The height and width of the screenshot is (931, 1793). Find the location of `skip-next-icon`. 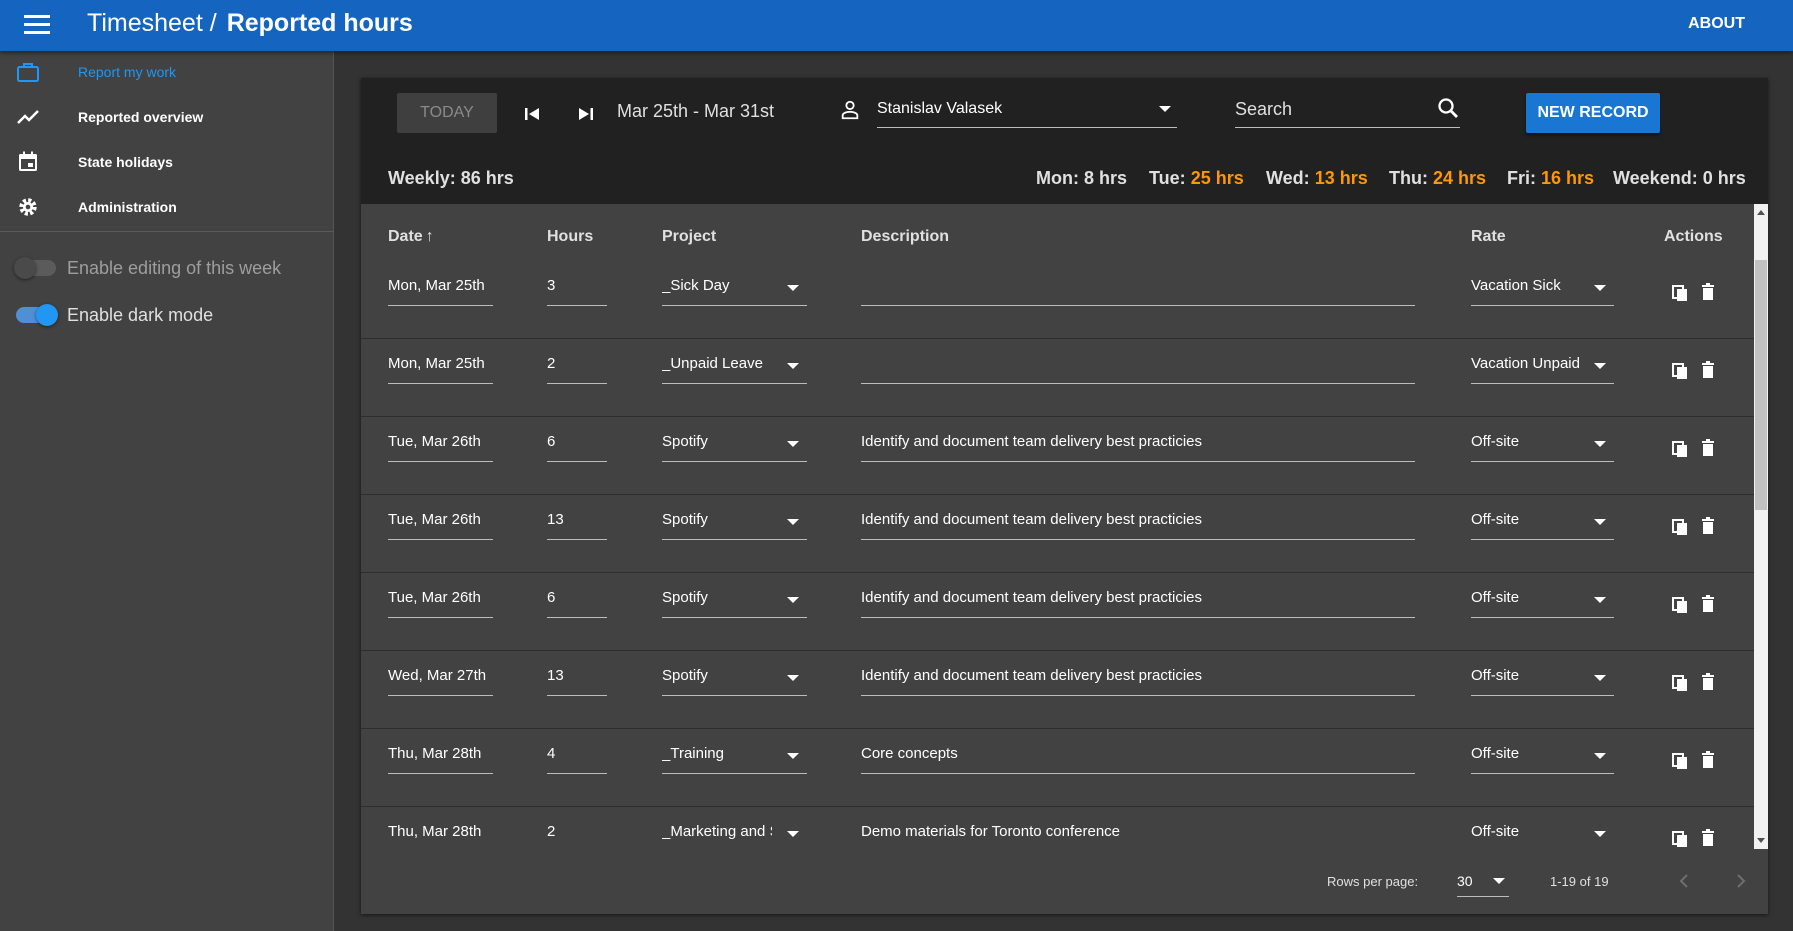

skip-next-icon is located at coordinates (586, 114).